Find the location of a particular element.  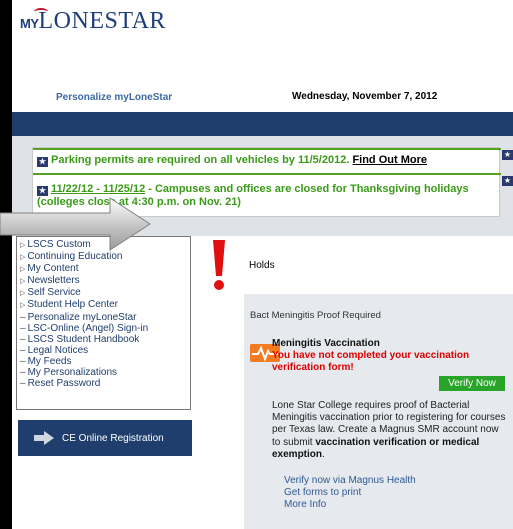

menu-item: – Reset Password is located at coordinates (103, 383).